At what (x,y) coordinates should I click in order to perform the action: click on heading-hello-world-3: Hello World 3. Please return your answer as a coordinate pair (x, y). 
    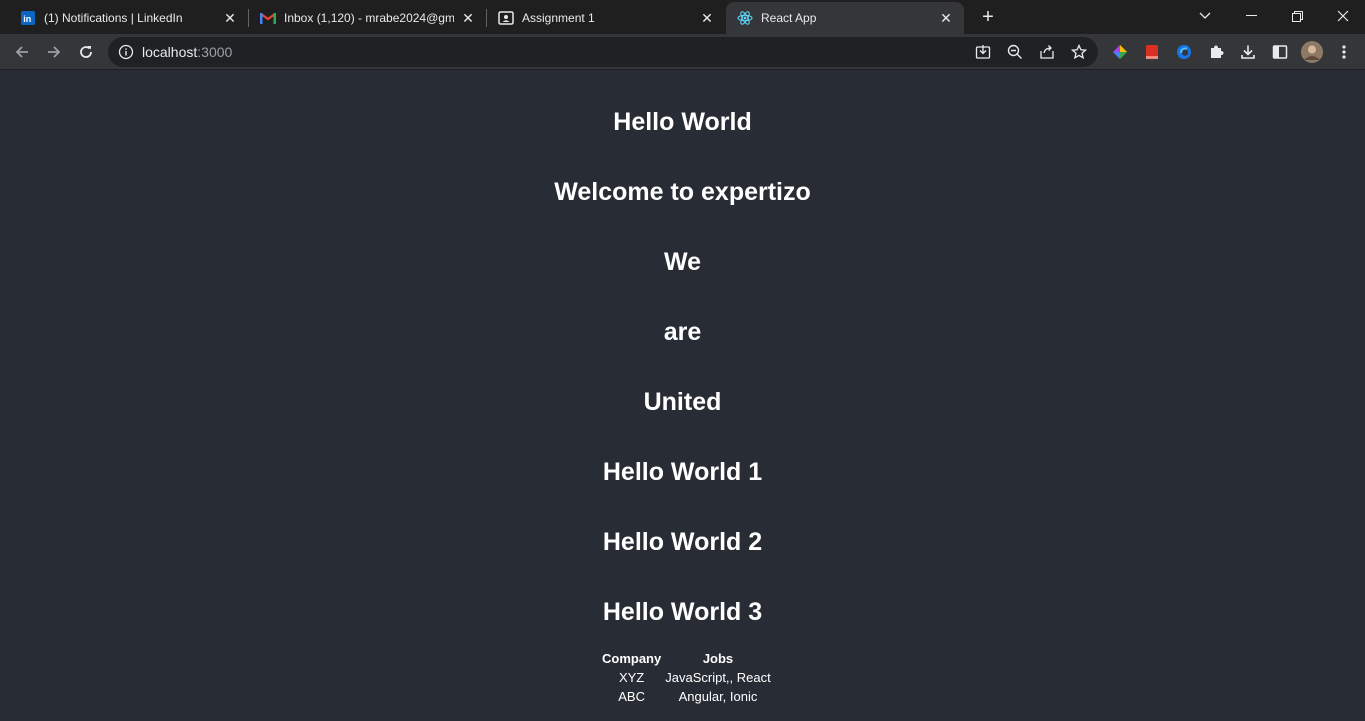
    Looking at the image, I should click on (682, 612).